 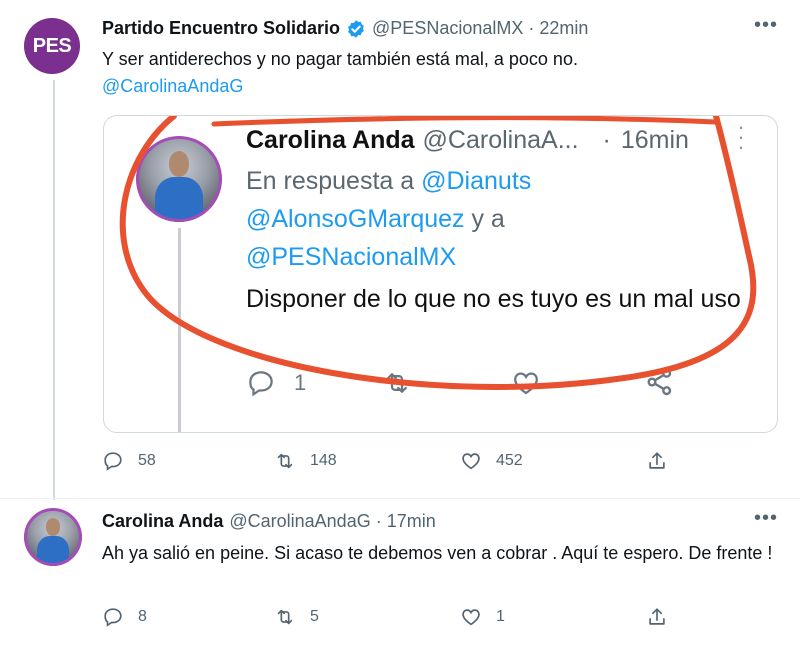 I want to click on tweet2-header: Carolina Anda @CarolinaAndaG · 17min, so click(x=269, y=521).